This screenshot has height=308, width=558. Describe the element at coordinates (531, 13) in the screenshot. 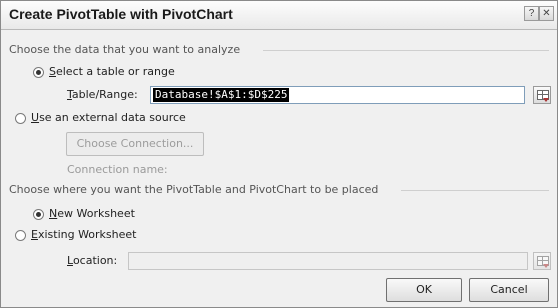

I see `help-icon: ?` at that location.